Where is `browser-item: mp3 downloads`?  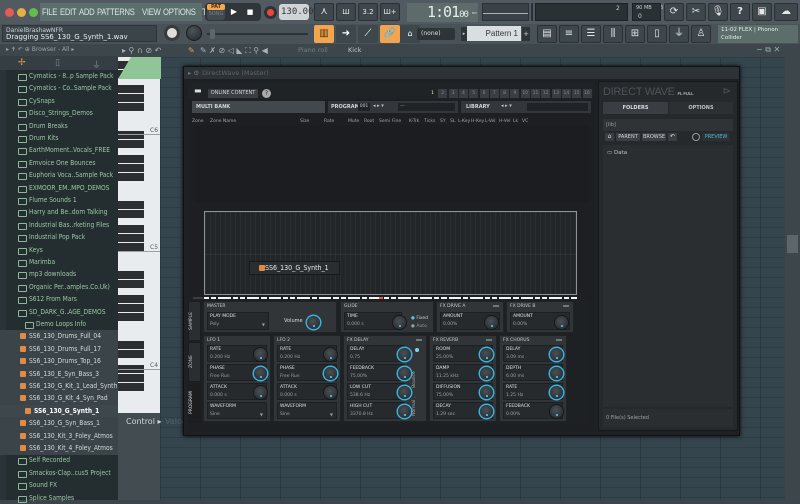 browser-item: mp3 downloads is located at coordinates (59, 274).